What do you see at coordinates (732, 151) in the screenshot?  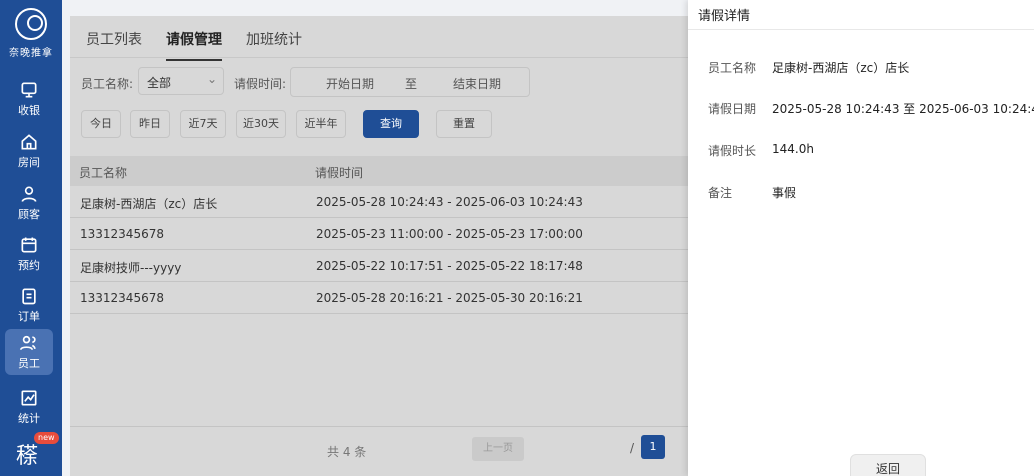 I see `detail-key: 请假时长` at bounding box center [732, 151].